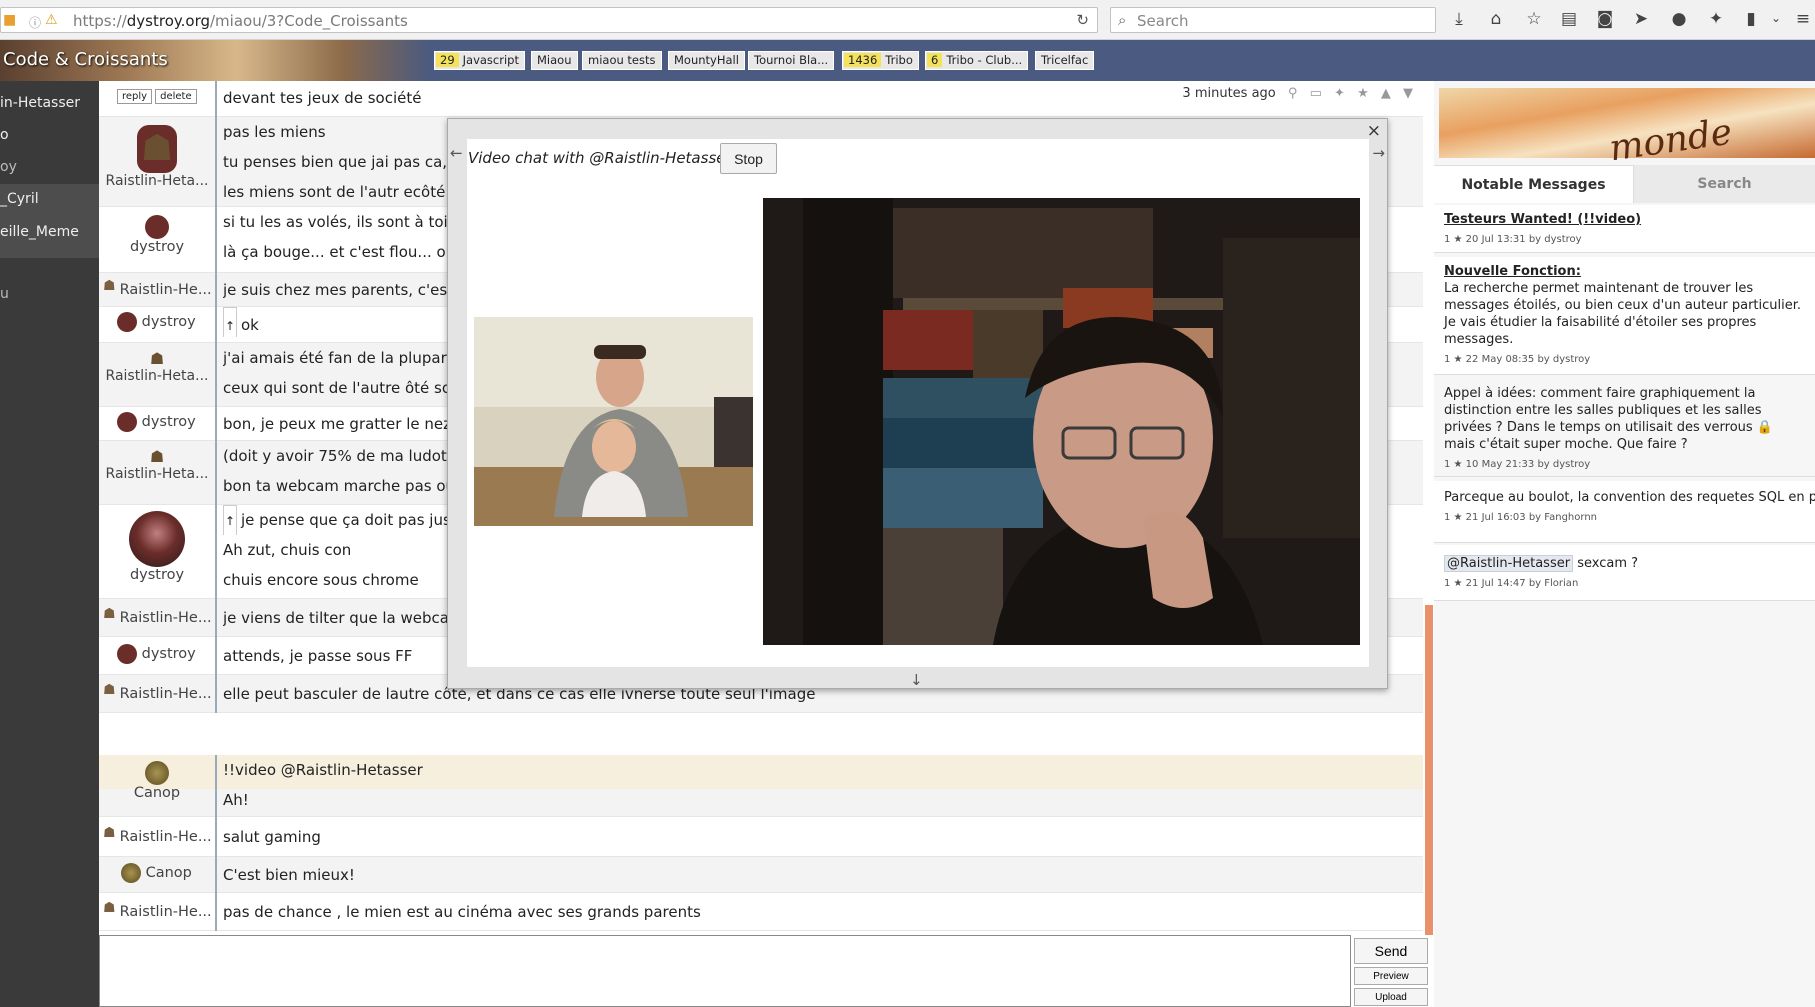 This screenshot has width=1815, height=1007. What do you see at coordinates (1293, 93) in the screenshot?
I see `link-icon: ⚲` at bounding box center [1293, 93].